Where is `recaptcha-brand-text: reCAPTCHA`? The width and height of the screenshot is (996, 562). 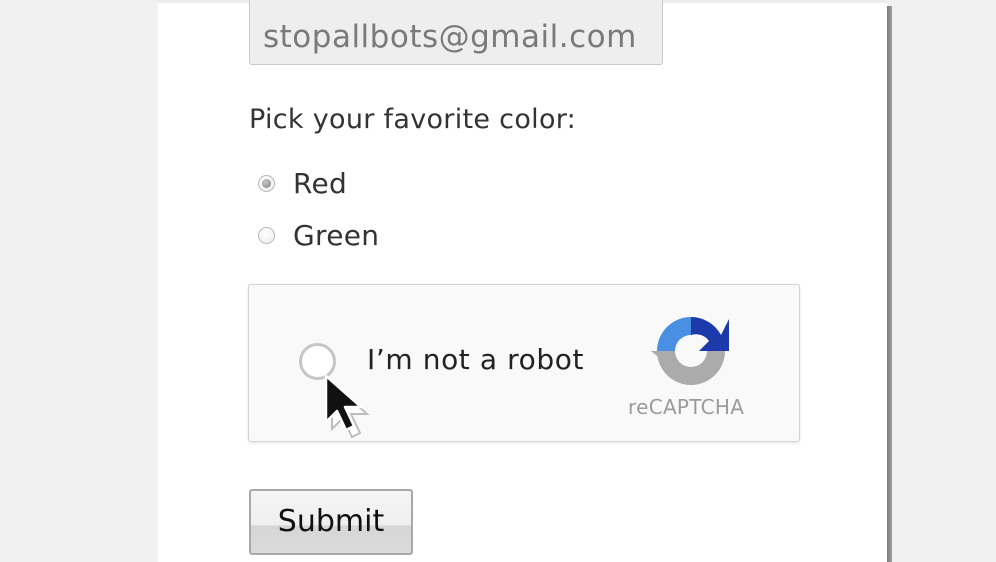
recaptcha-brand-text: reCAPTCHA is located at coordinates (686, 407).